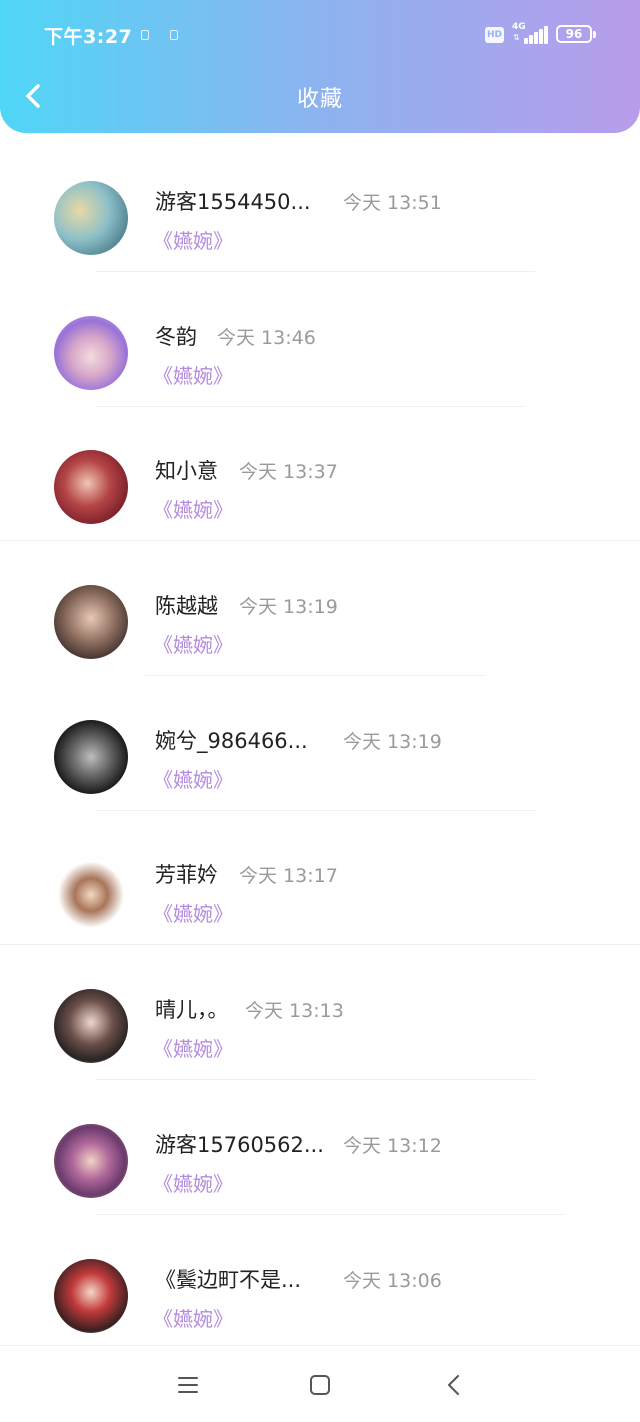 The width and height of the screenshot is (640, 1422). What do you see at coordinates (392, 203) in the screenshot?
I see `favorite-time: 今天 13:51` at bounding box center [392, 203].